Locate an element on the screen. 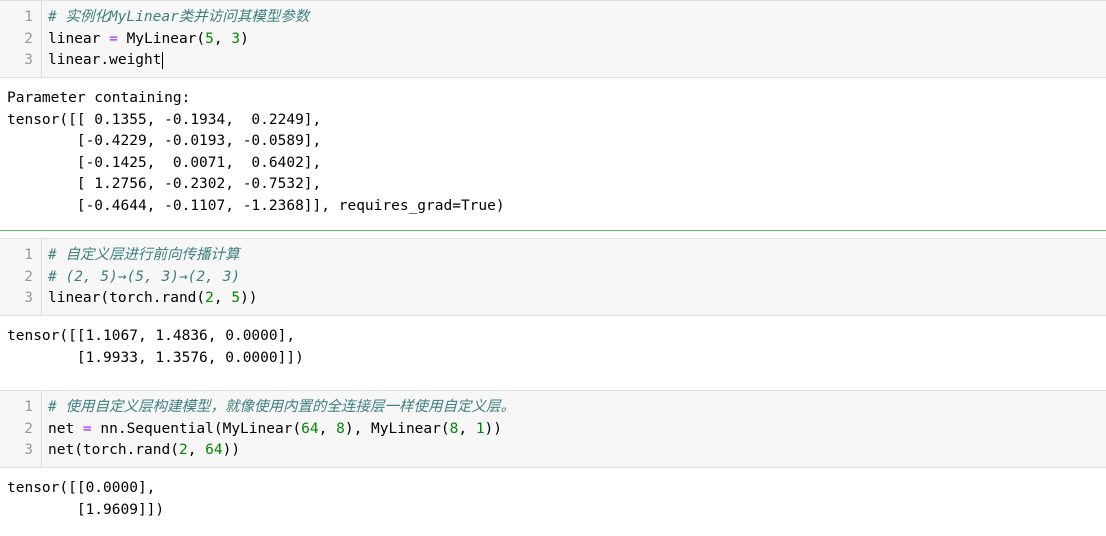 Image resolution: width=1106 pixels, height=536 pixels. code-comment: # (2, 5)→(5, 3)→(2, 3) is located at coordinates (144, 276).